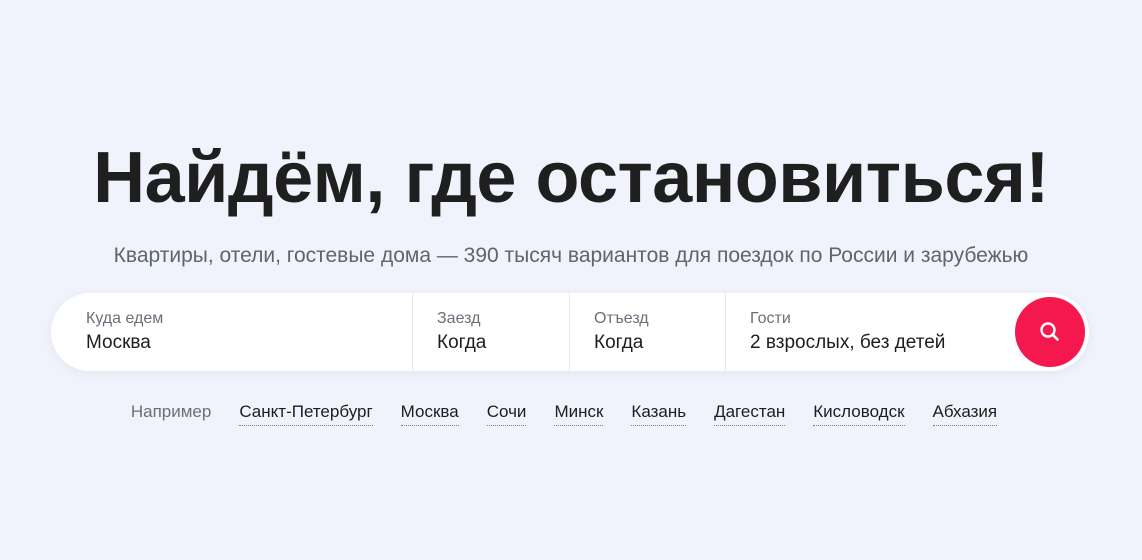  What do you see at coordinates (659, 413) in the screenshot?
I see `suggestion-link: Казань` at bounding box center [659, 413].